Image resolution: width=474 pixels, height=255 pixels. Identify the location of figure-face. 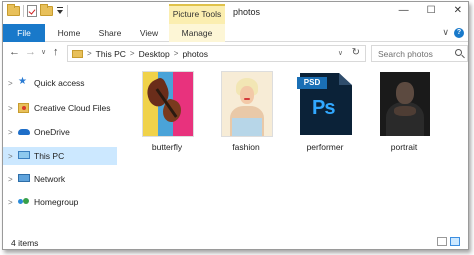
(247, 95).